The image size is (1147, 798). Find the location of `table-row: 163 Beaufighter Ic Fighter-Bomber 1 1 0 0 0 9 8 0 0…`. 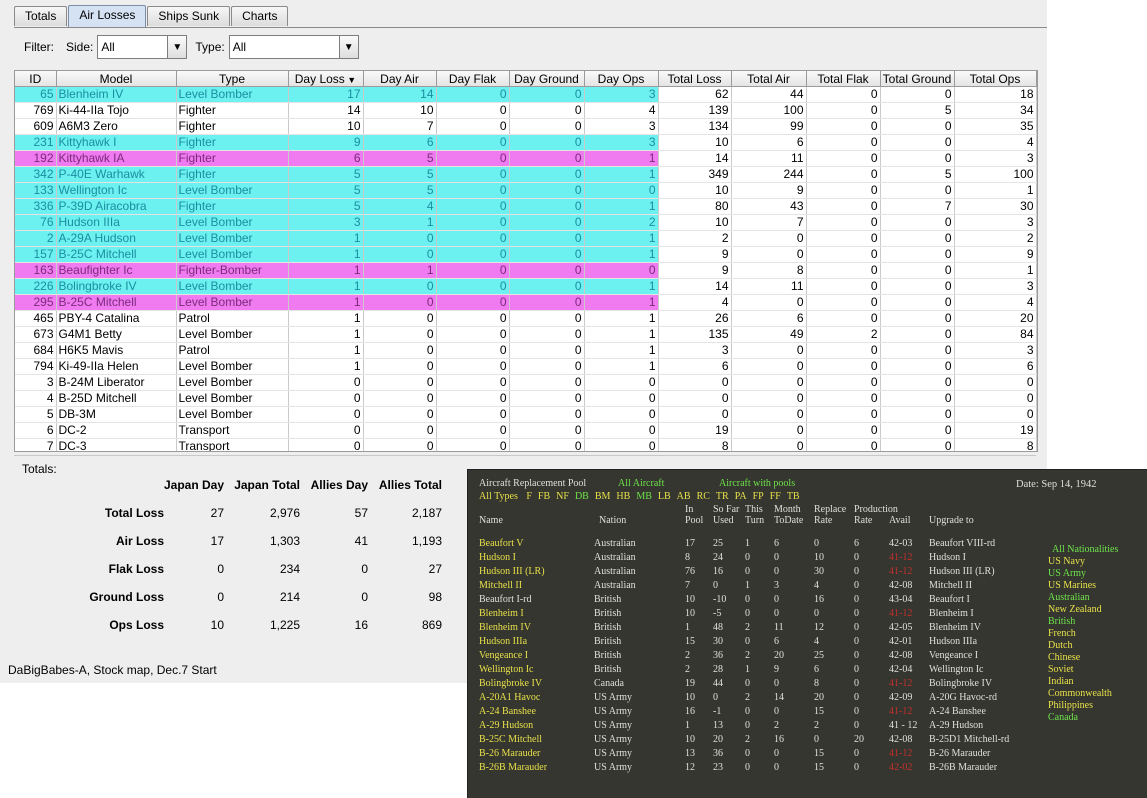

table-row: 163 Beaufighter Ic Fighter-Bomber 1 1 0 0 0 9 8 0 0… is located at coordinates (526, 270).